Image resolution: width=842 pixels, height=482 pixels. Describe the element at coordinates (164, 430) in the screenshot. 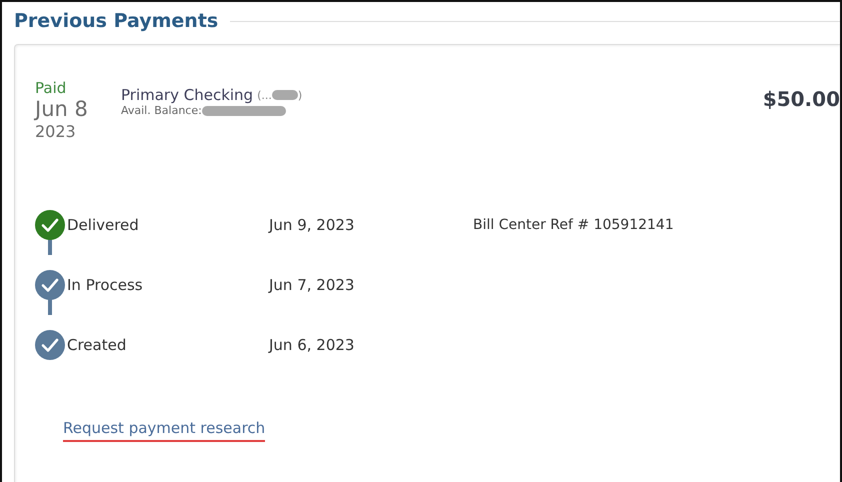

I see `research-link: Request payment research` at that location.